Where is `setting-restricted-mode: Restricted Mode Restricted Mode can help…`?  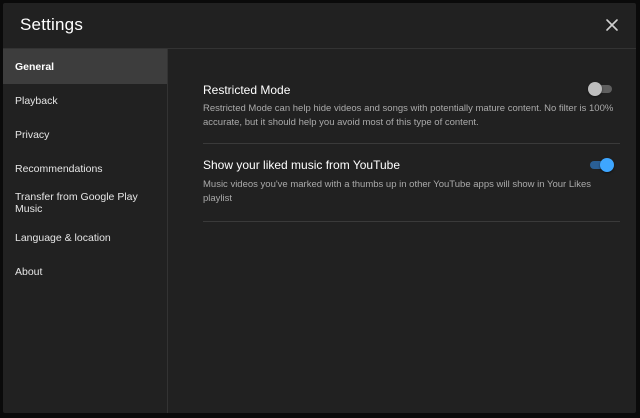 setting-restricted-mode: Restricted Mode Restricted Mode can help… is located at coordinates (411, 110).